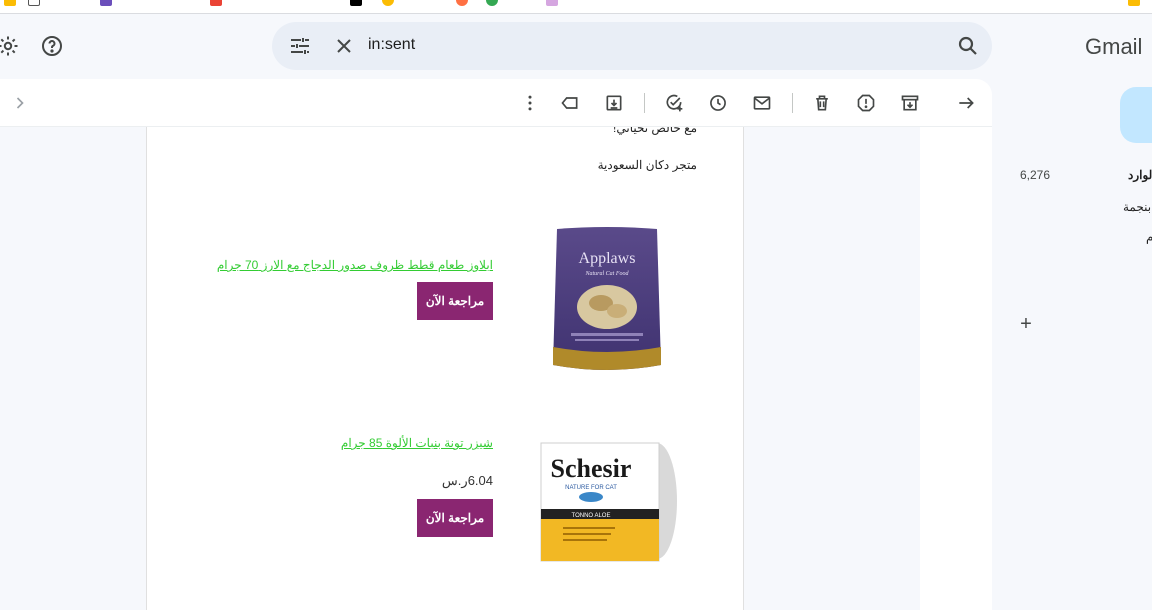 The image size is (1152, 610). I want to click on search-icon, so click(968, 46).